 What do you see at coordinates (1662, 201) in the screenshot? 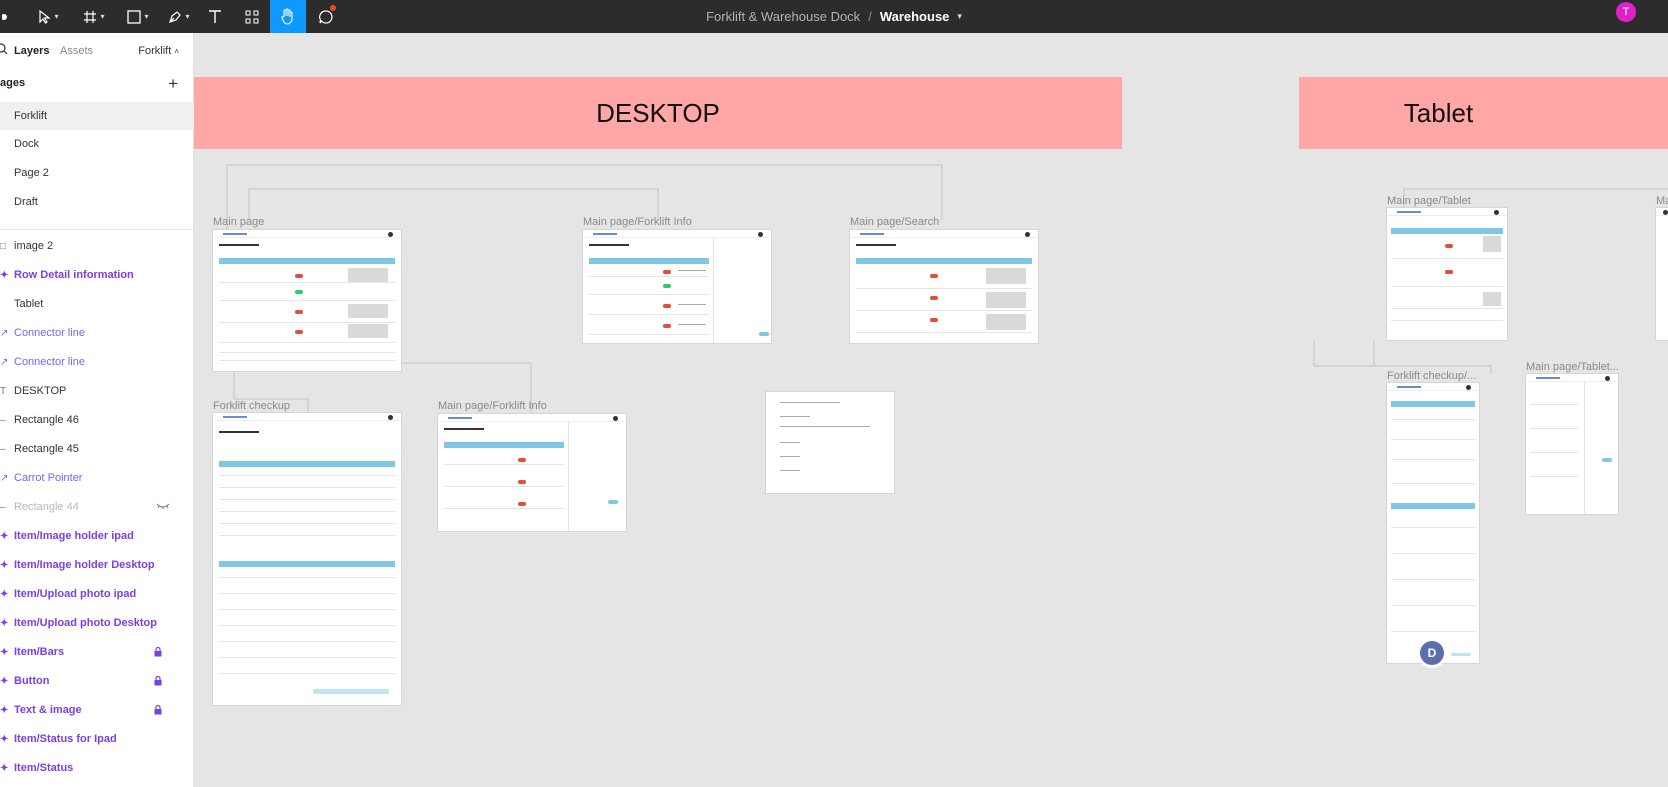
I see `frame-label: Ma` at bounding box center [1662, 201].